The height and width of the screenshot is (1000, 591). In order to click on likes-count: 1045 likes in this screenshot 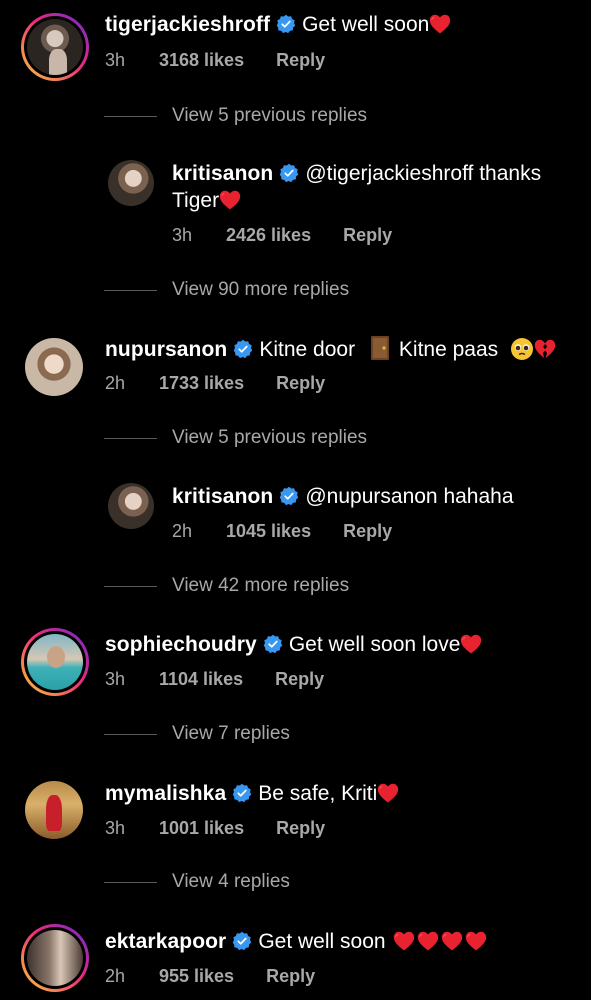, I will do `click(268, 531)`.